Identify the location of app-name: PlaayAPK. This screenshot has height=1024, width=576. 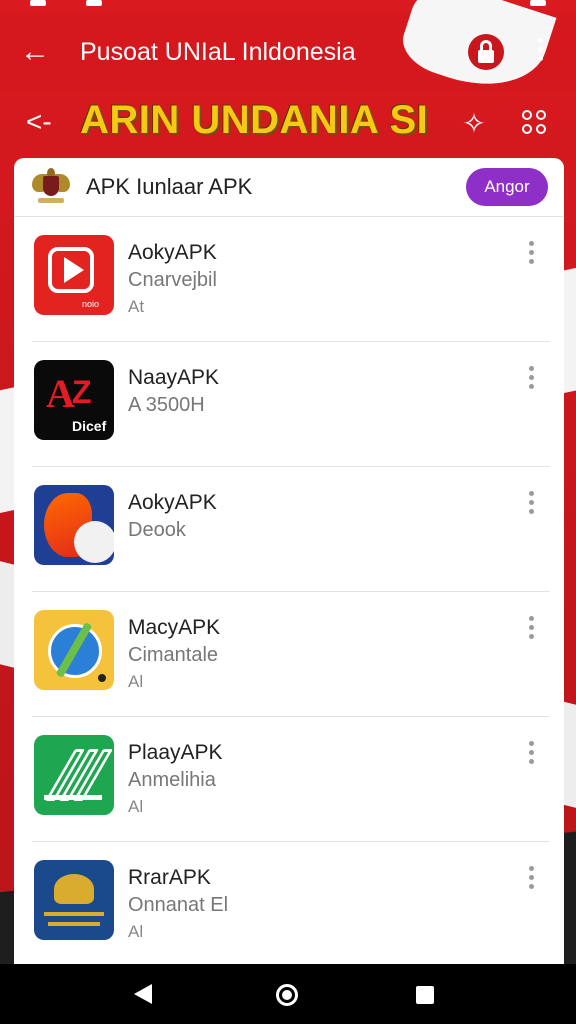
(175, 752).